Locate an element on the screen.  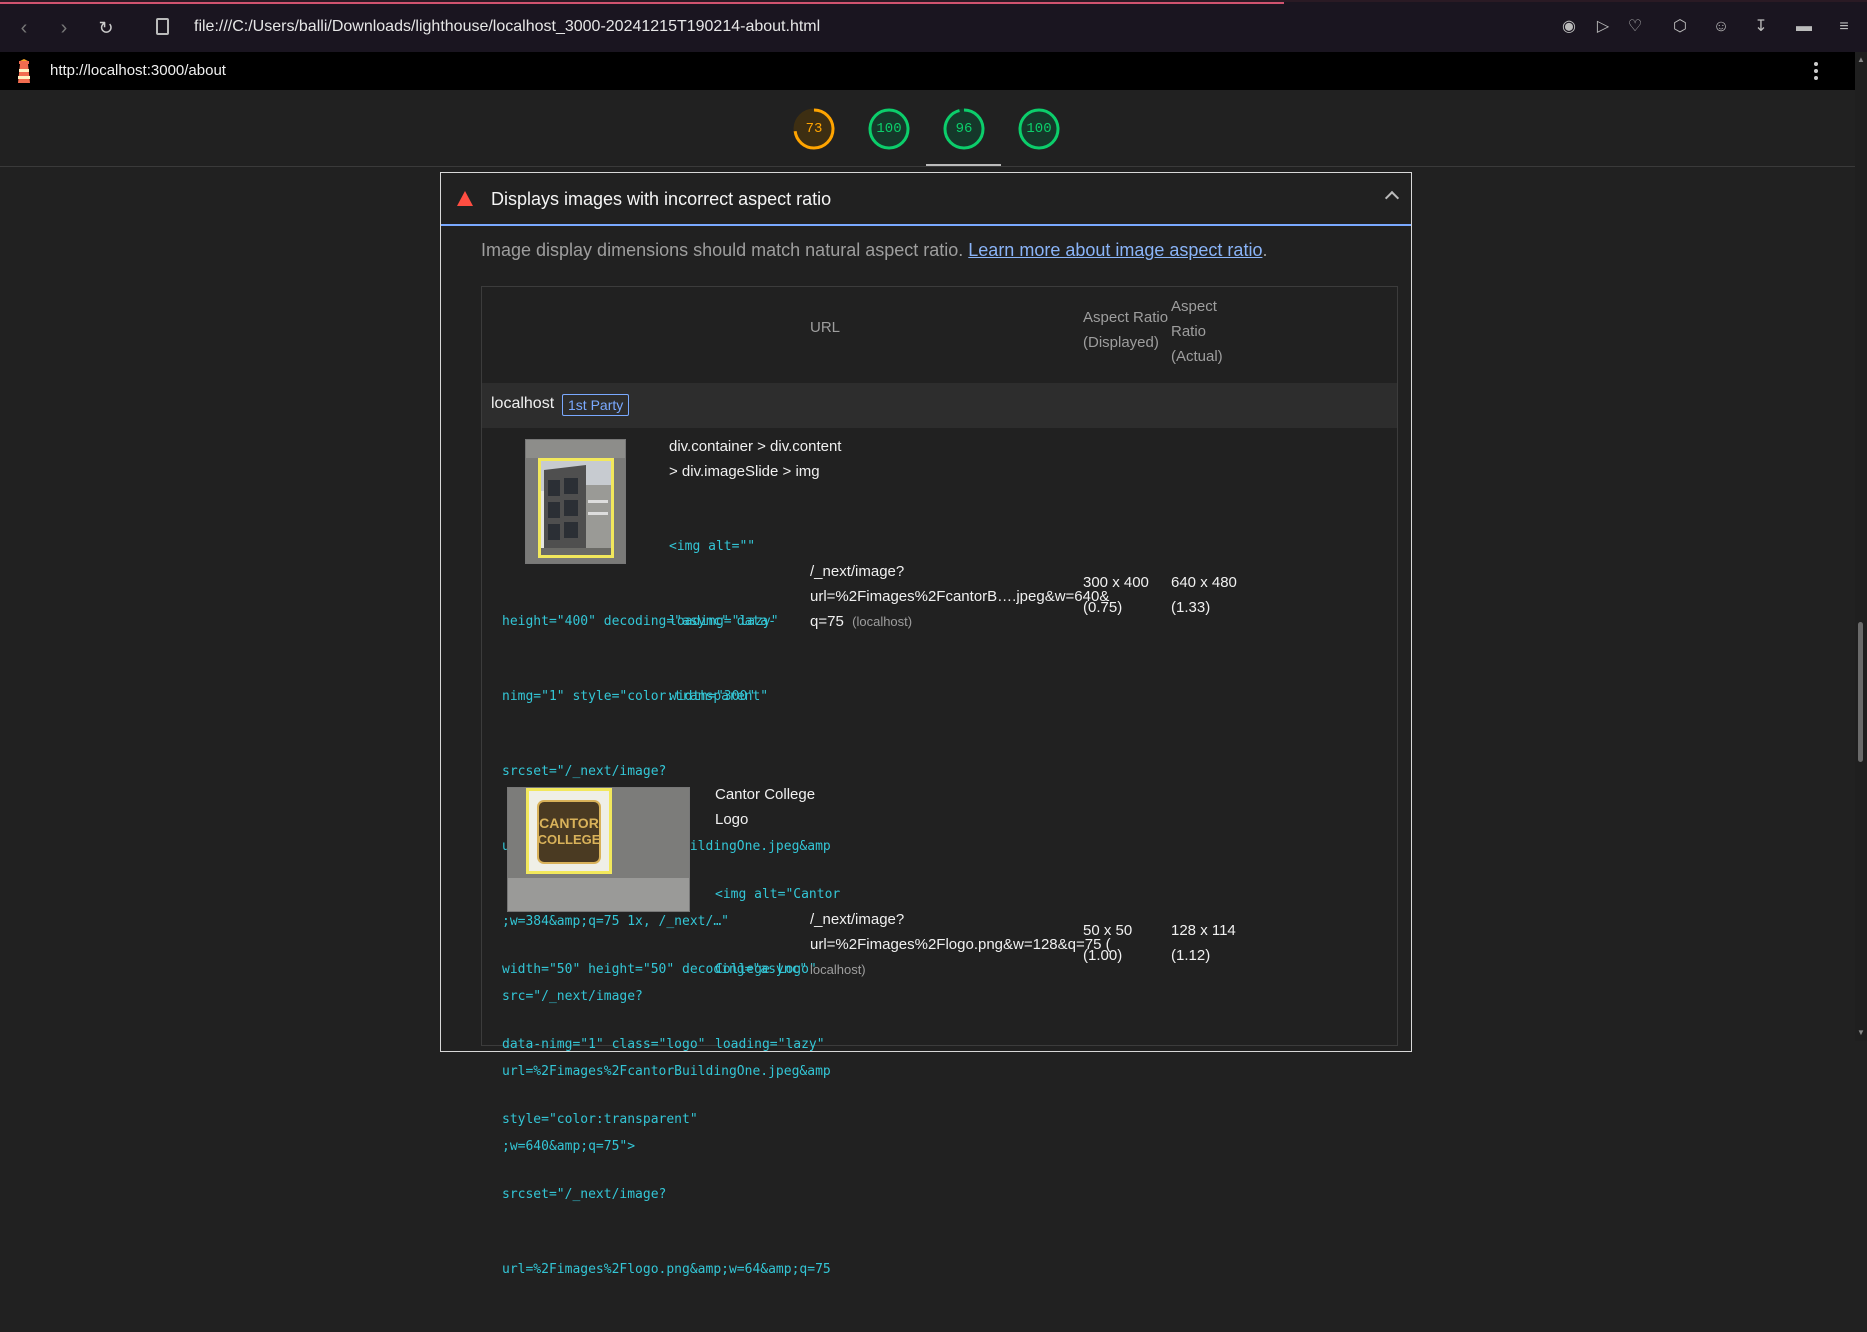
url-line: url=%2Fimages%2Flogo.png&w=128&q=75 ( is located at coordinates (960, 944).